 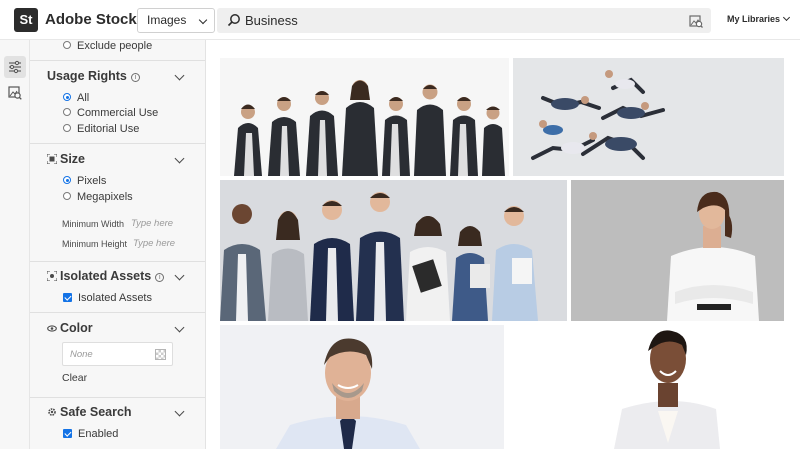 I want to click on search-input: Business, so click(x=464, y=20).